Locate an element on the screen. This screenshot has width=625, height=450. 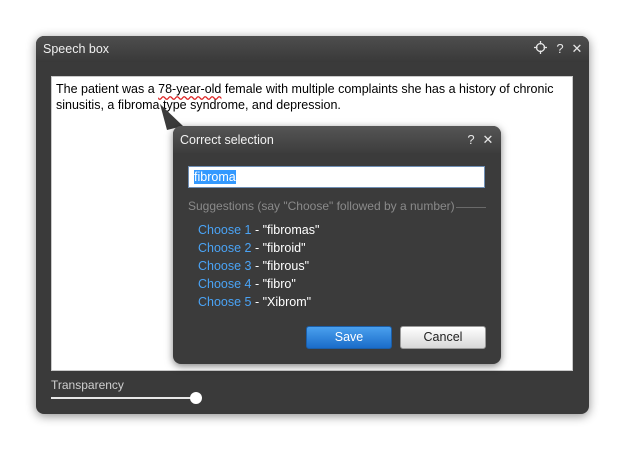
suggestion-text: - "fibrous" is located at coordinates (280, 266).